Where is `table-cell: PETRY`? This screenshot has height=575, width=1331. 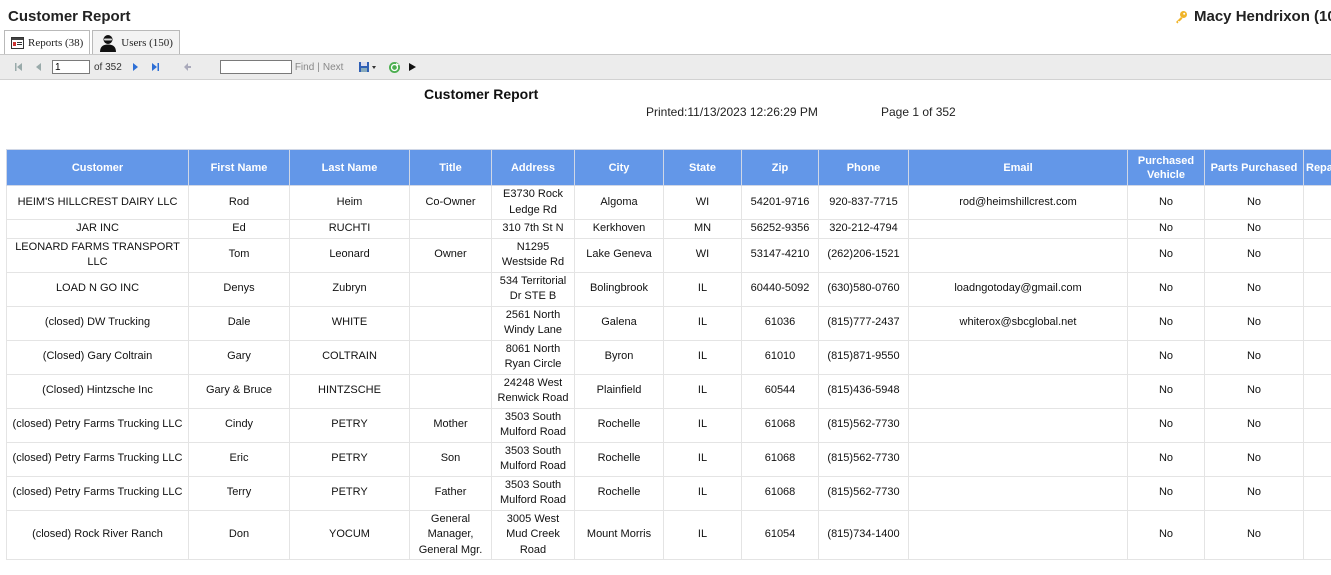
table-cell: PETRY is located at coordinates (349, 493).